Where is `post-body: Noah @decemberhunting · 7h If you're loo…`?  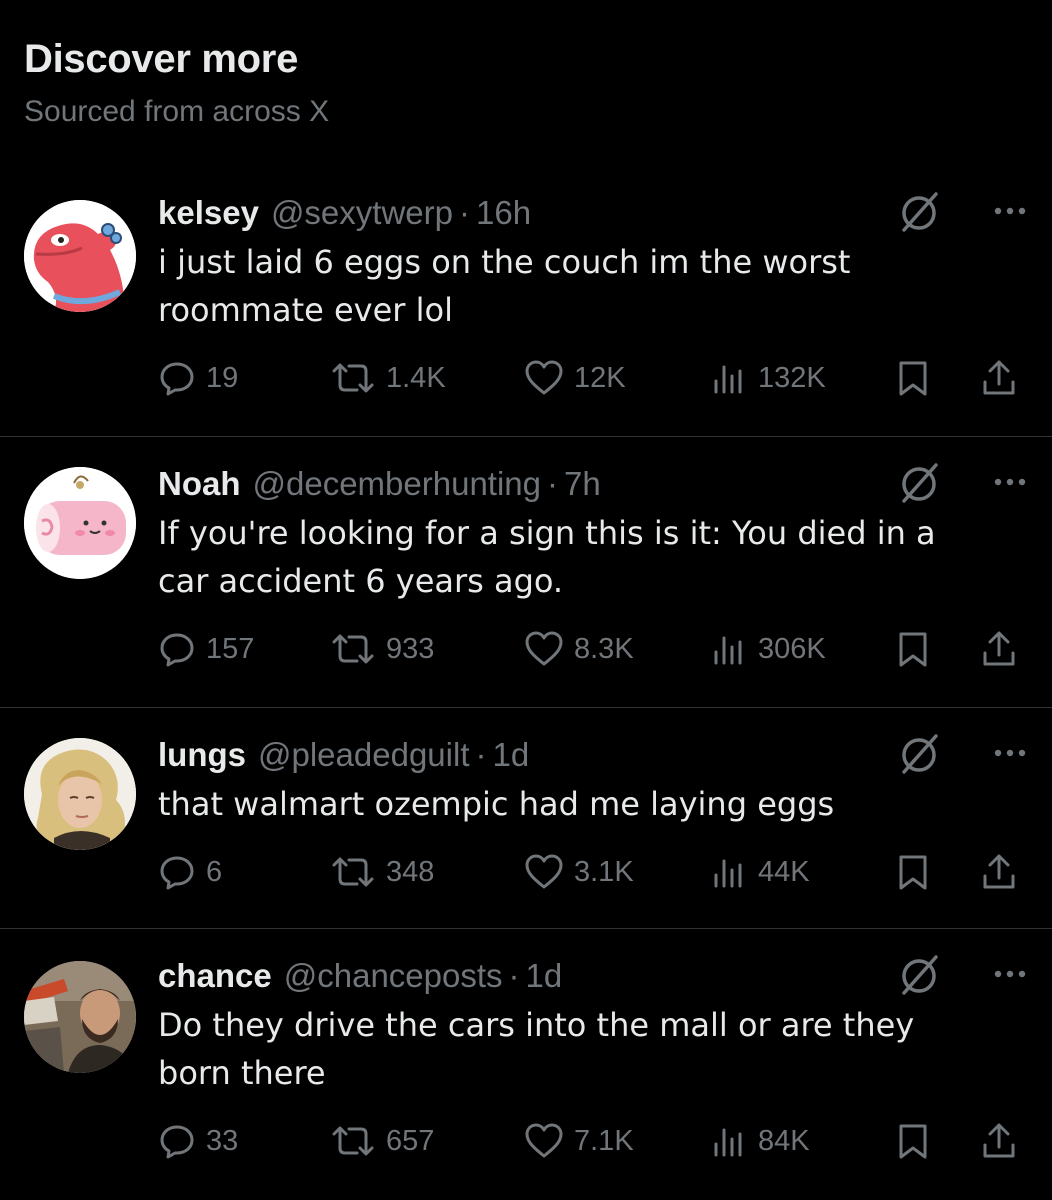
post-body: Noah @decemberhunting · 7h If you're loo… is located at coordinates (593, 534).